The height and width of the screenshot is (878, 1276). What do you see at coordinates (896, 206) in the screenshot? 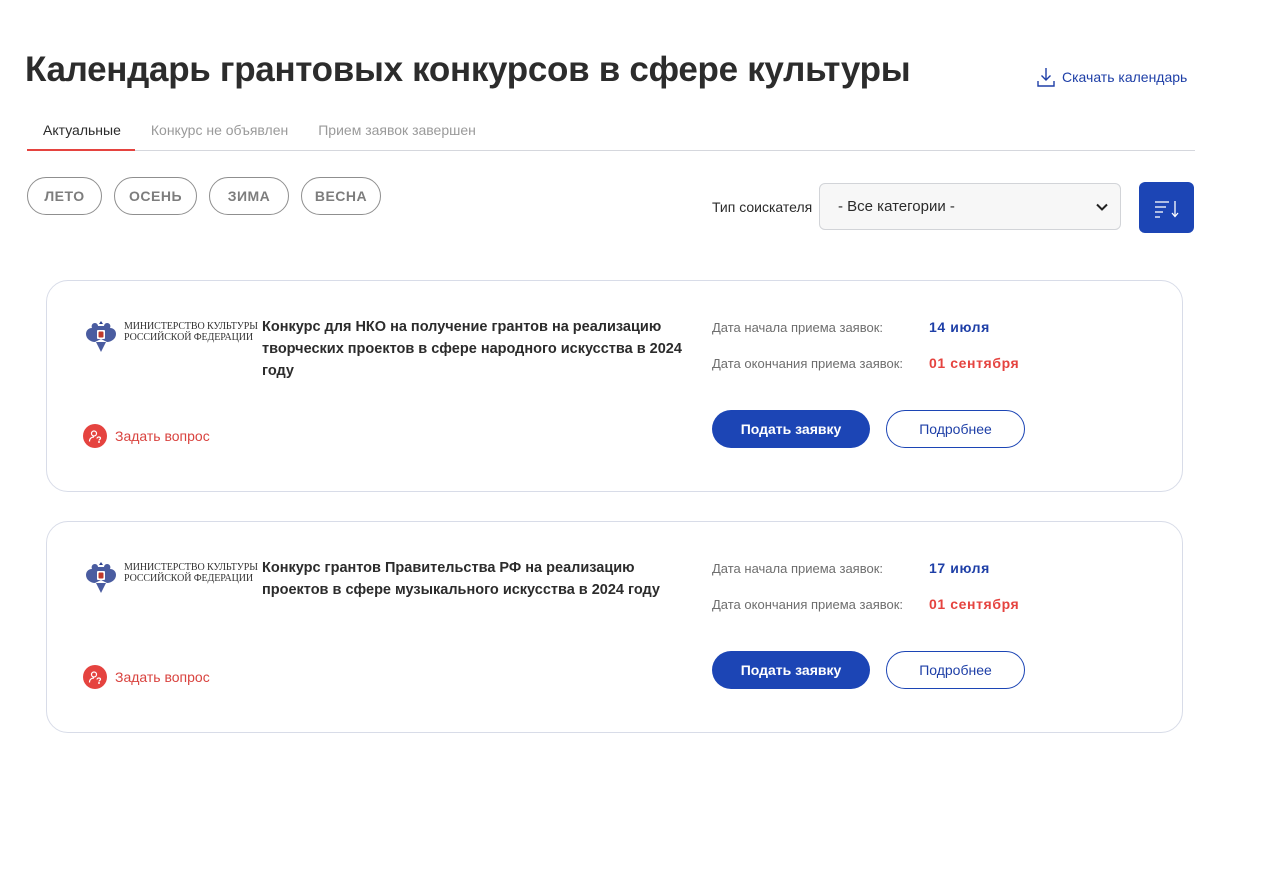
I see `applicant-type-value: - Все категории -` at bounding box center [896, 206].